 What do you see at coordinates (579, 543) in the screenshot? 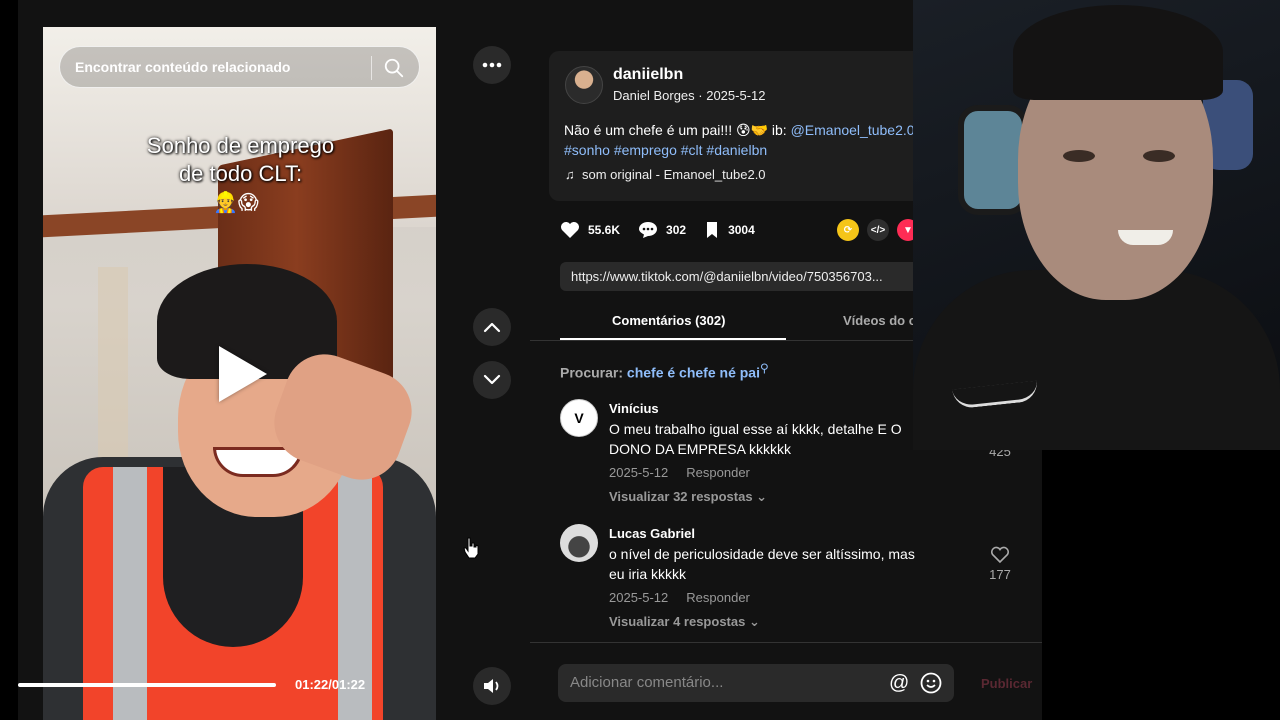
I see `commenter-avatar` at bounding box center [579, 543].